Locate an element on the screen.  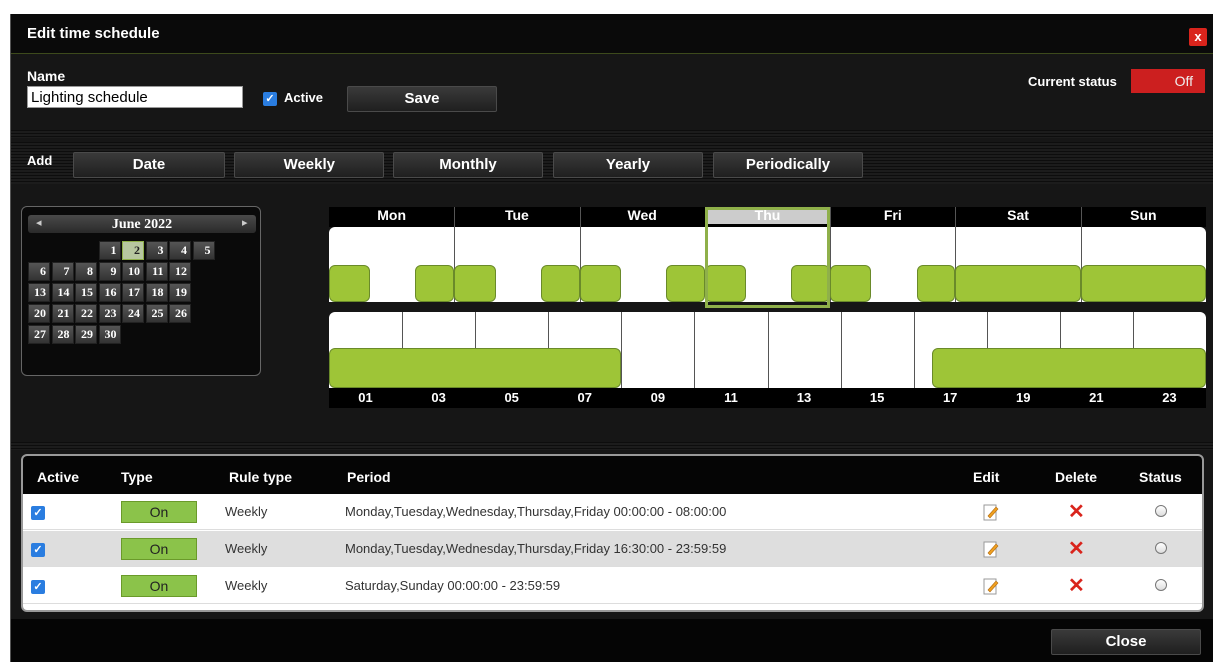
calendar-day: 1 is located at coordinates (109, 250).